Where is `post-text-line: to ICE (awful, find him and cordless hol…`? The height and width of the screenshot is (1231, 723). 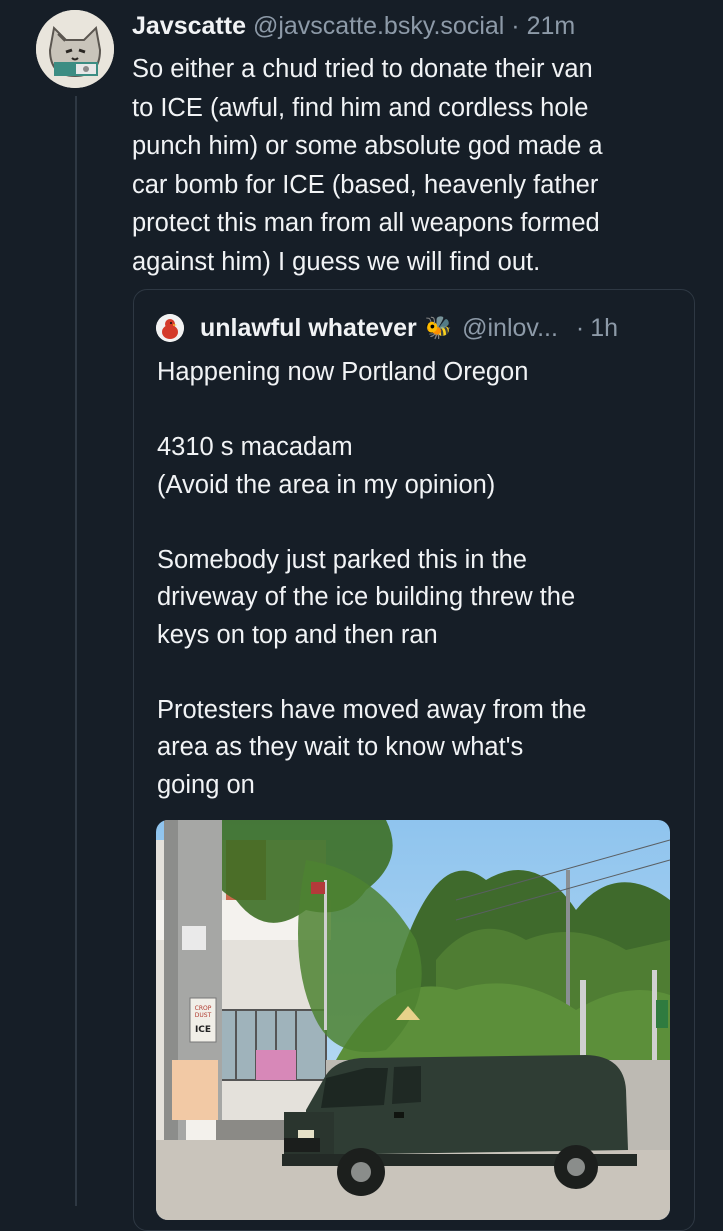 post-text-line: to ICE (awful, find him and cordless hol… is located at coordinates (360, 107).